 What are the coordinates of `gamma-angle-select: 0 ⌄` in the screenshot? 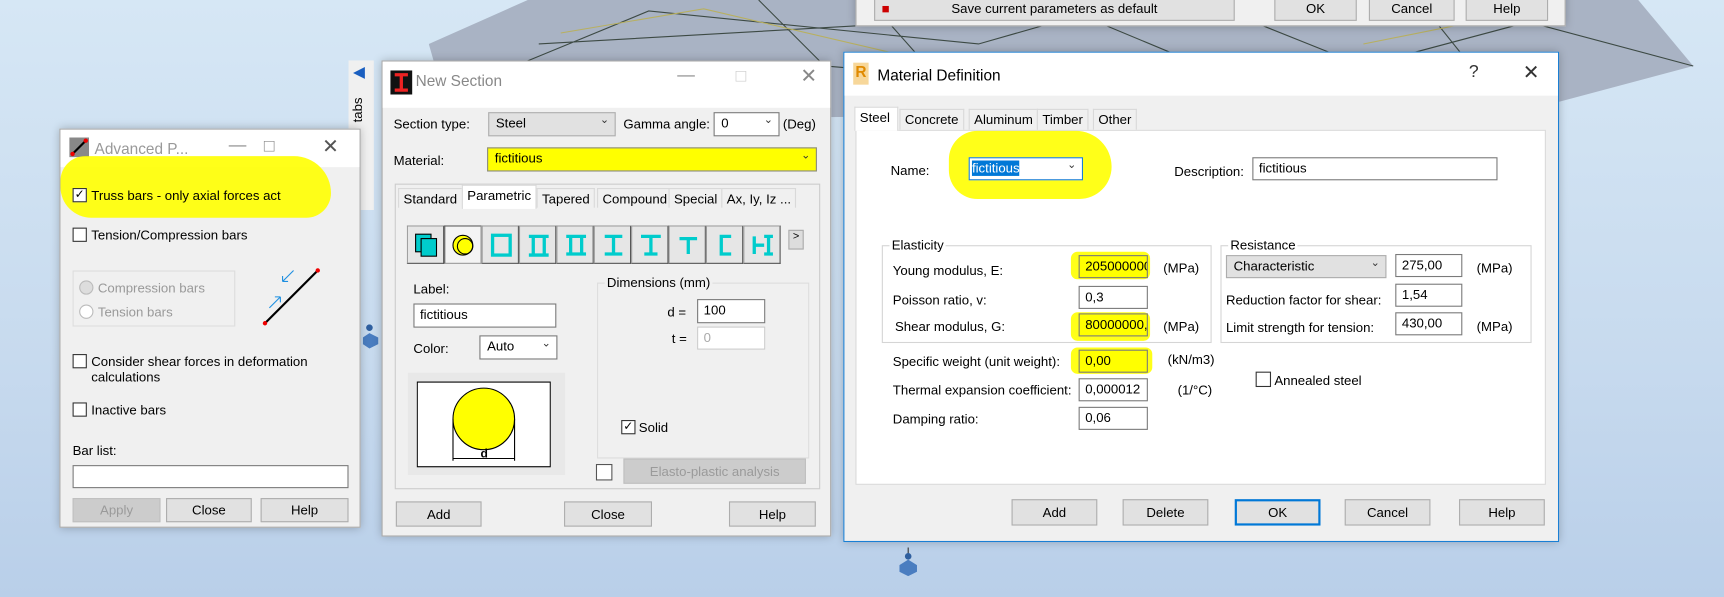 It's located at (746, 124).